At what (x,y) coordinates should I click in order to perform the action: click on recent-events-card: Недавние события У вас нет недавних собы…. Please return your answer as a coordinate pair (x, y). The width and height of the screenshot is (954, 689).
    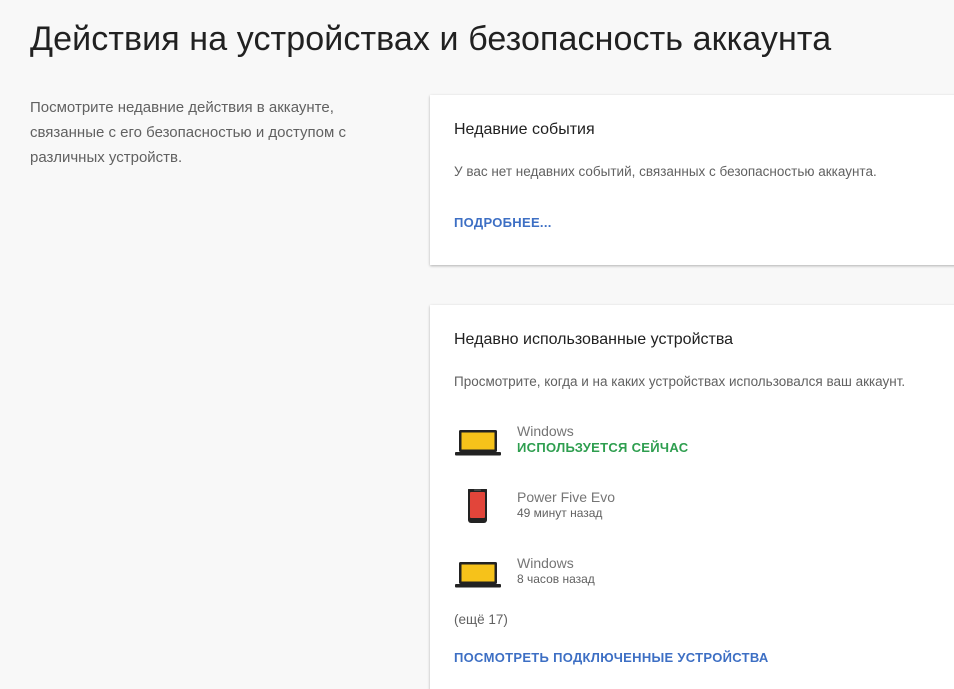
    Looking at the image, I should click on (692, 180).